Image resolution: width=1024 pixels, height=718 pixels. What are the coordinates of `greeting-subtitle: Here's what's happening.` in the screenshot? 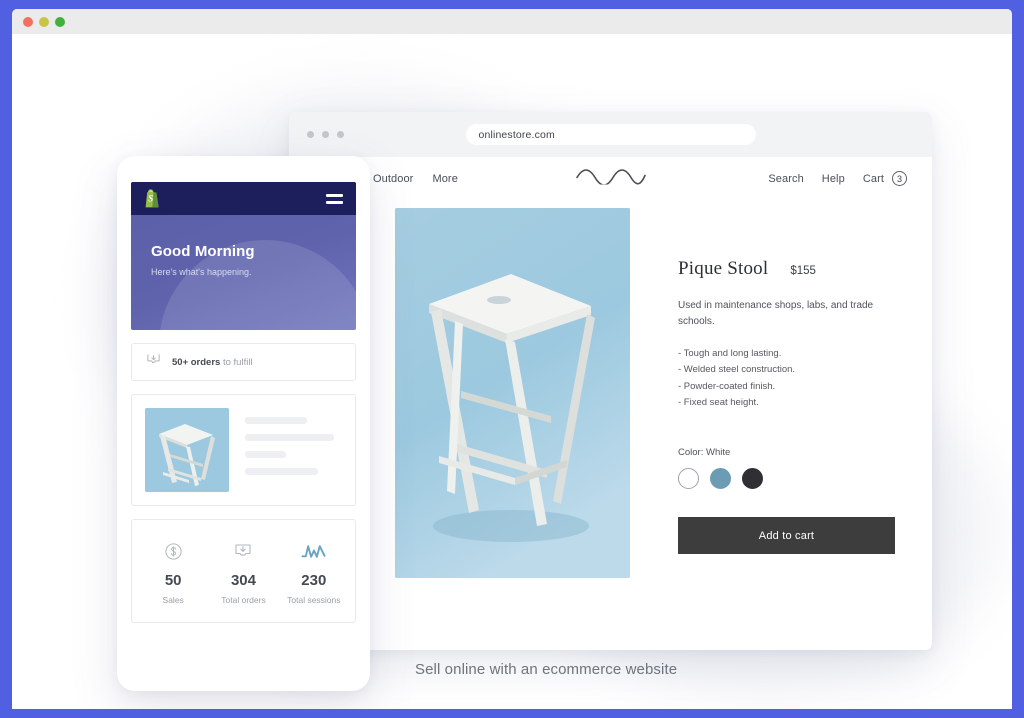 It's located at (201, 272).